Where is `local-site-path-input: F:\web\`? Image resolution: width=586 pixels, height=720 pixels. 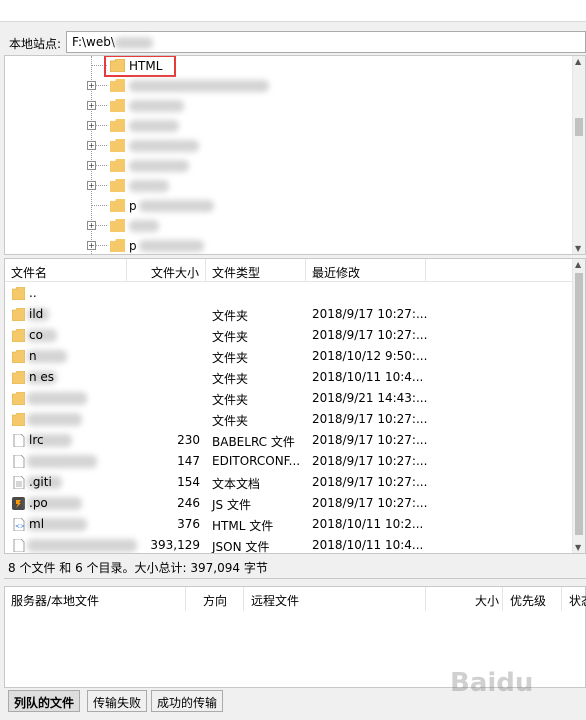
local-site-path-input: F:\web\ is located at coordinates (326, 42).